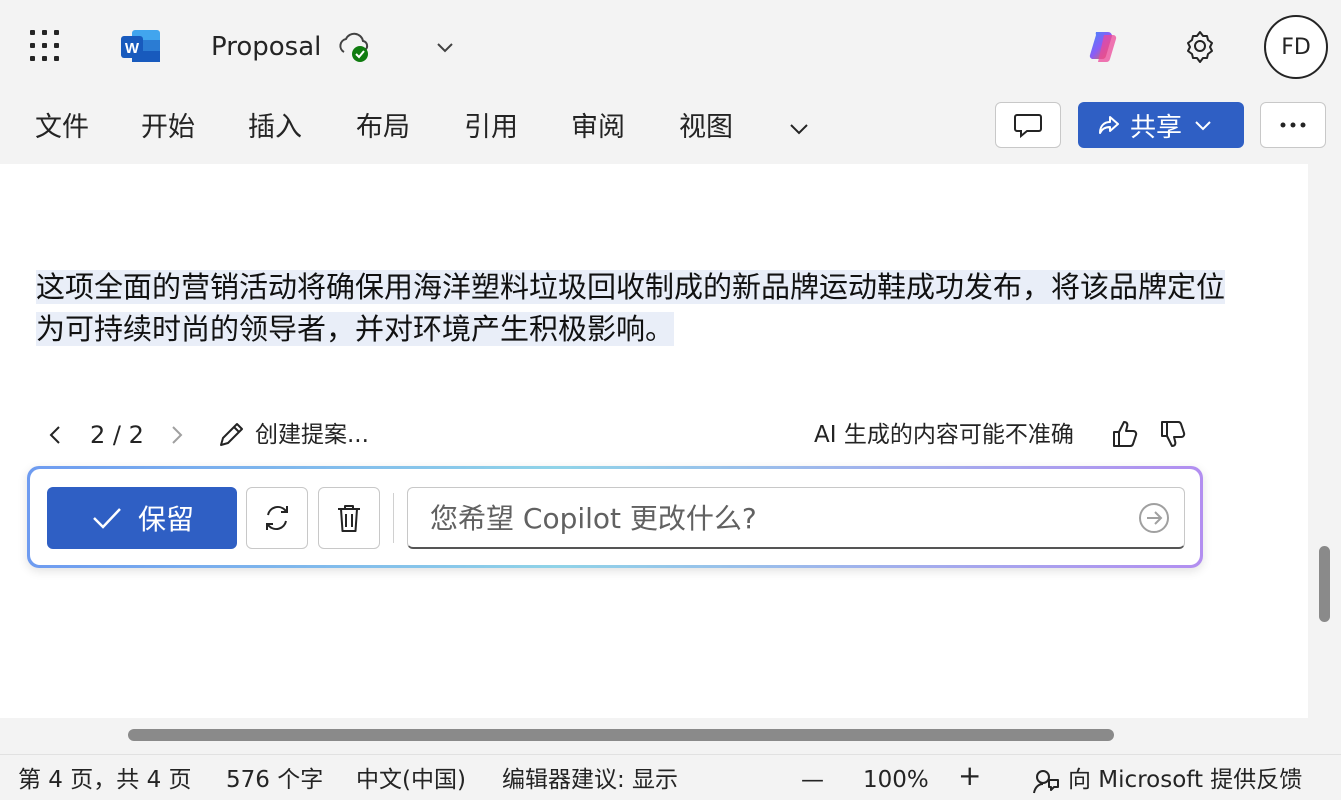 The width and height of the screenshot is (1341, 800). Describe the element at coordinates (670, 48) in the screenshot. I see `title-bar: W Proposal FD` at that location.